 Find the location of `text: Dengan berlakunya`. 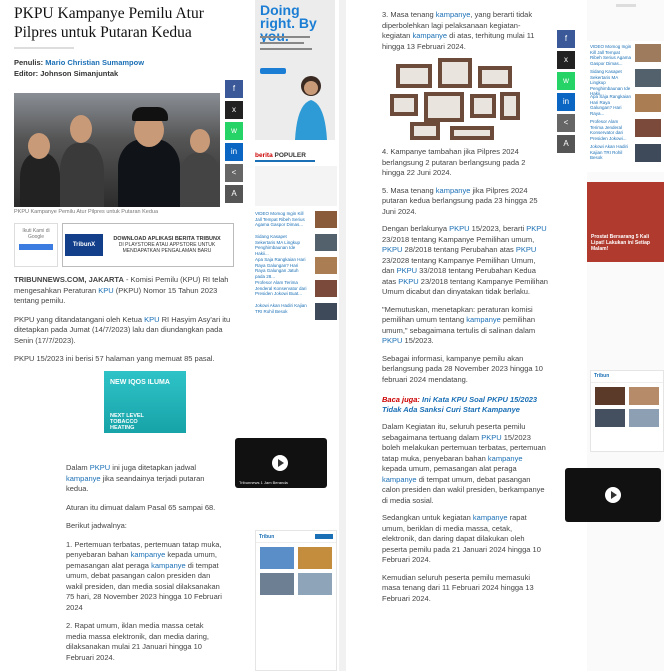

text: Dengan berlakunya is located at coordinates (416, 228).